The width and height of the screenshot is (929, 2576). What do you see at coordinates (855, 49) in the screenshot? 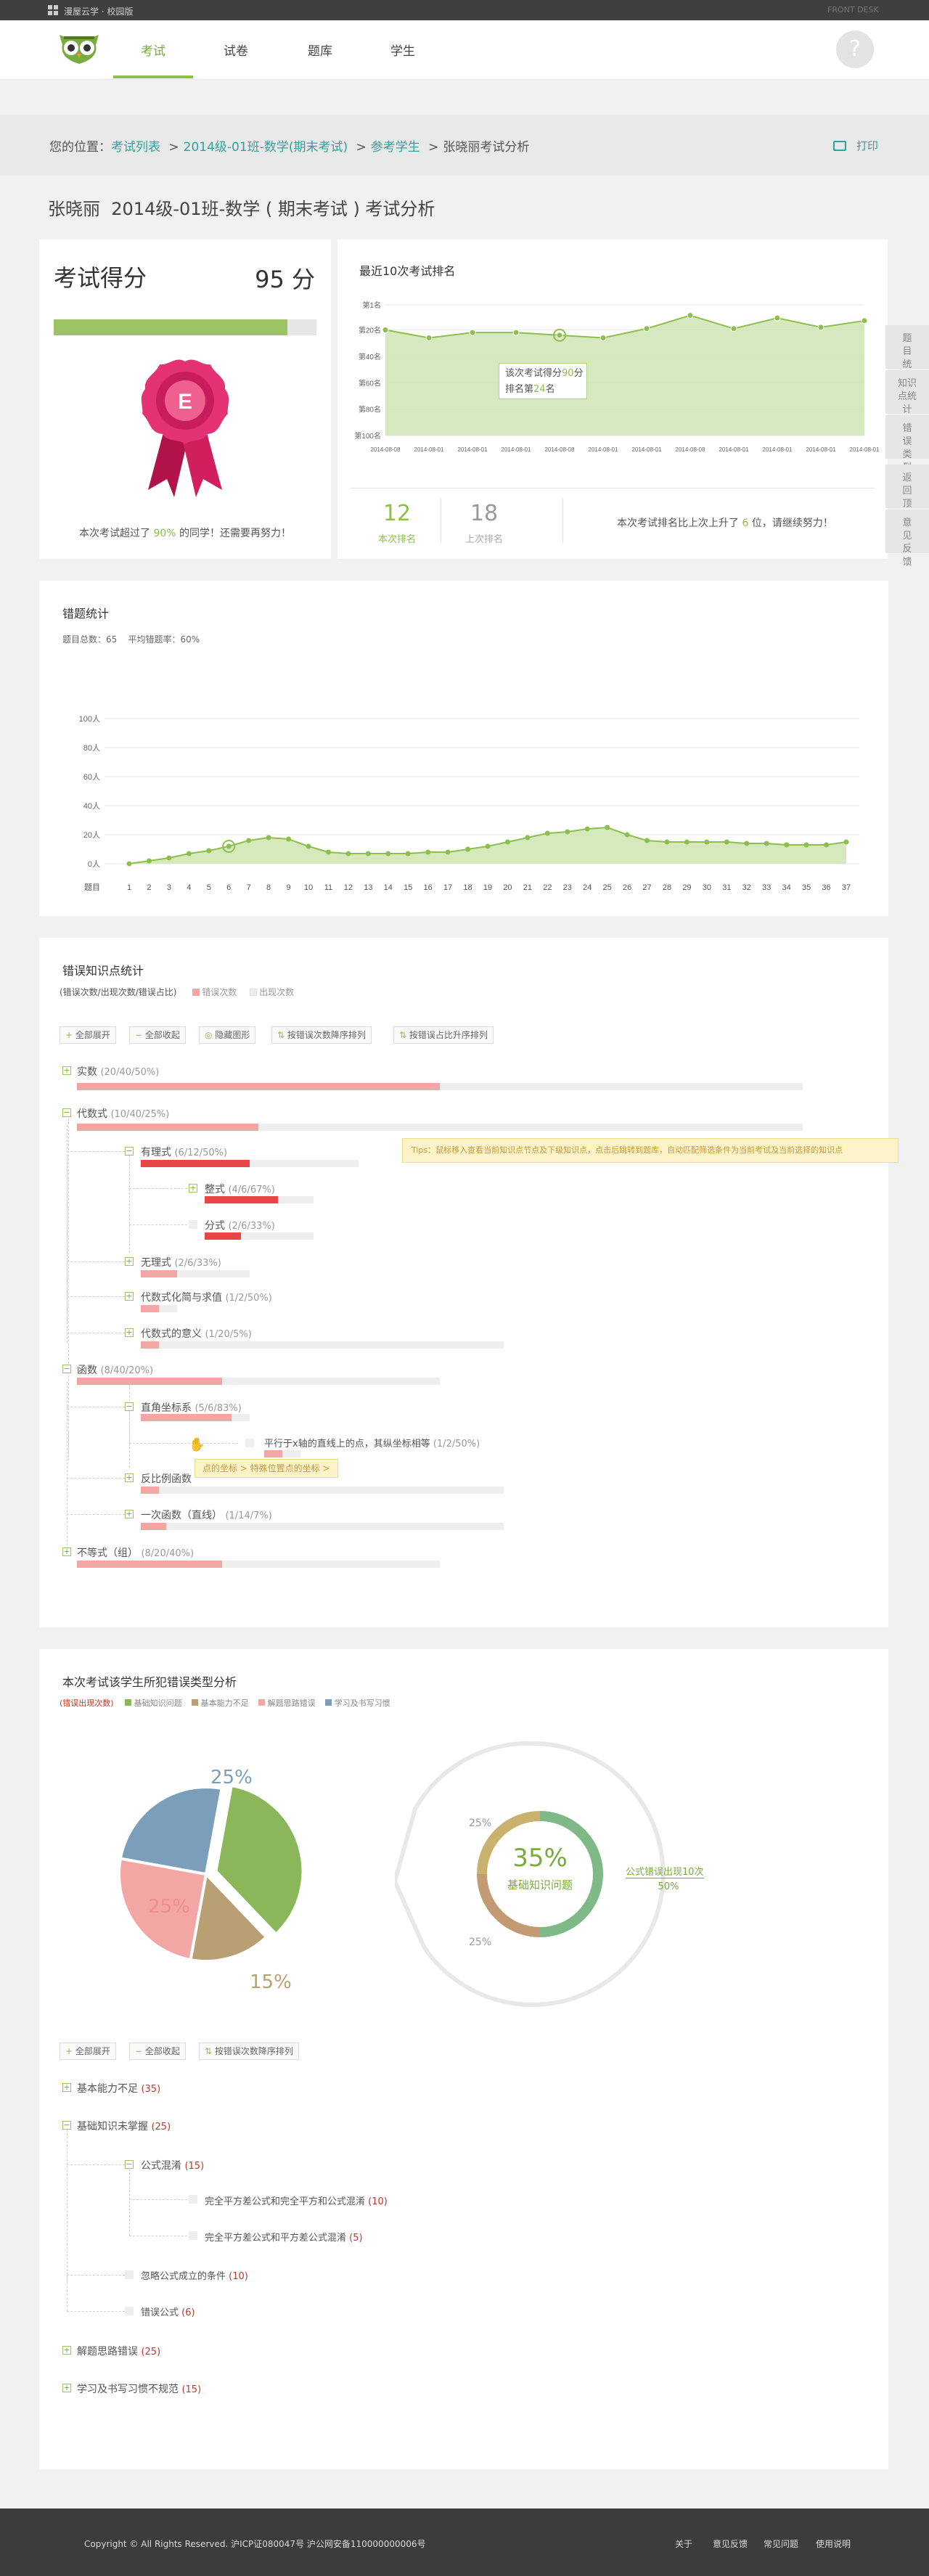
I see `help-avatar-icon: ?` at bounding box center [855, 49].